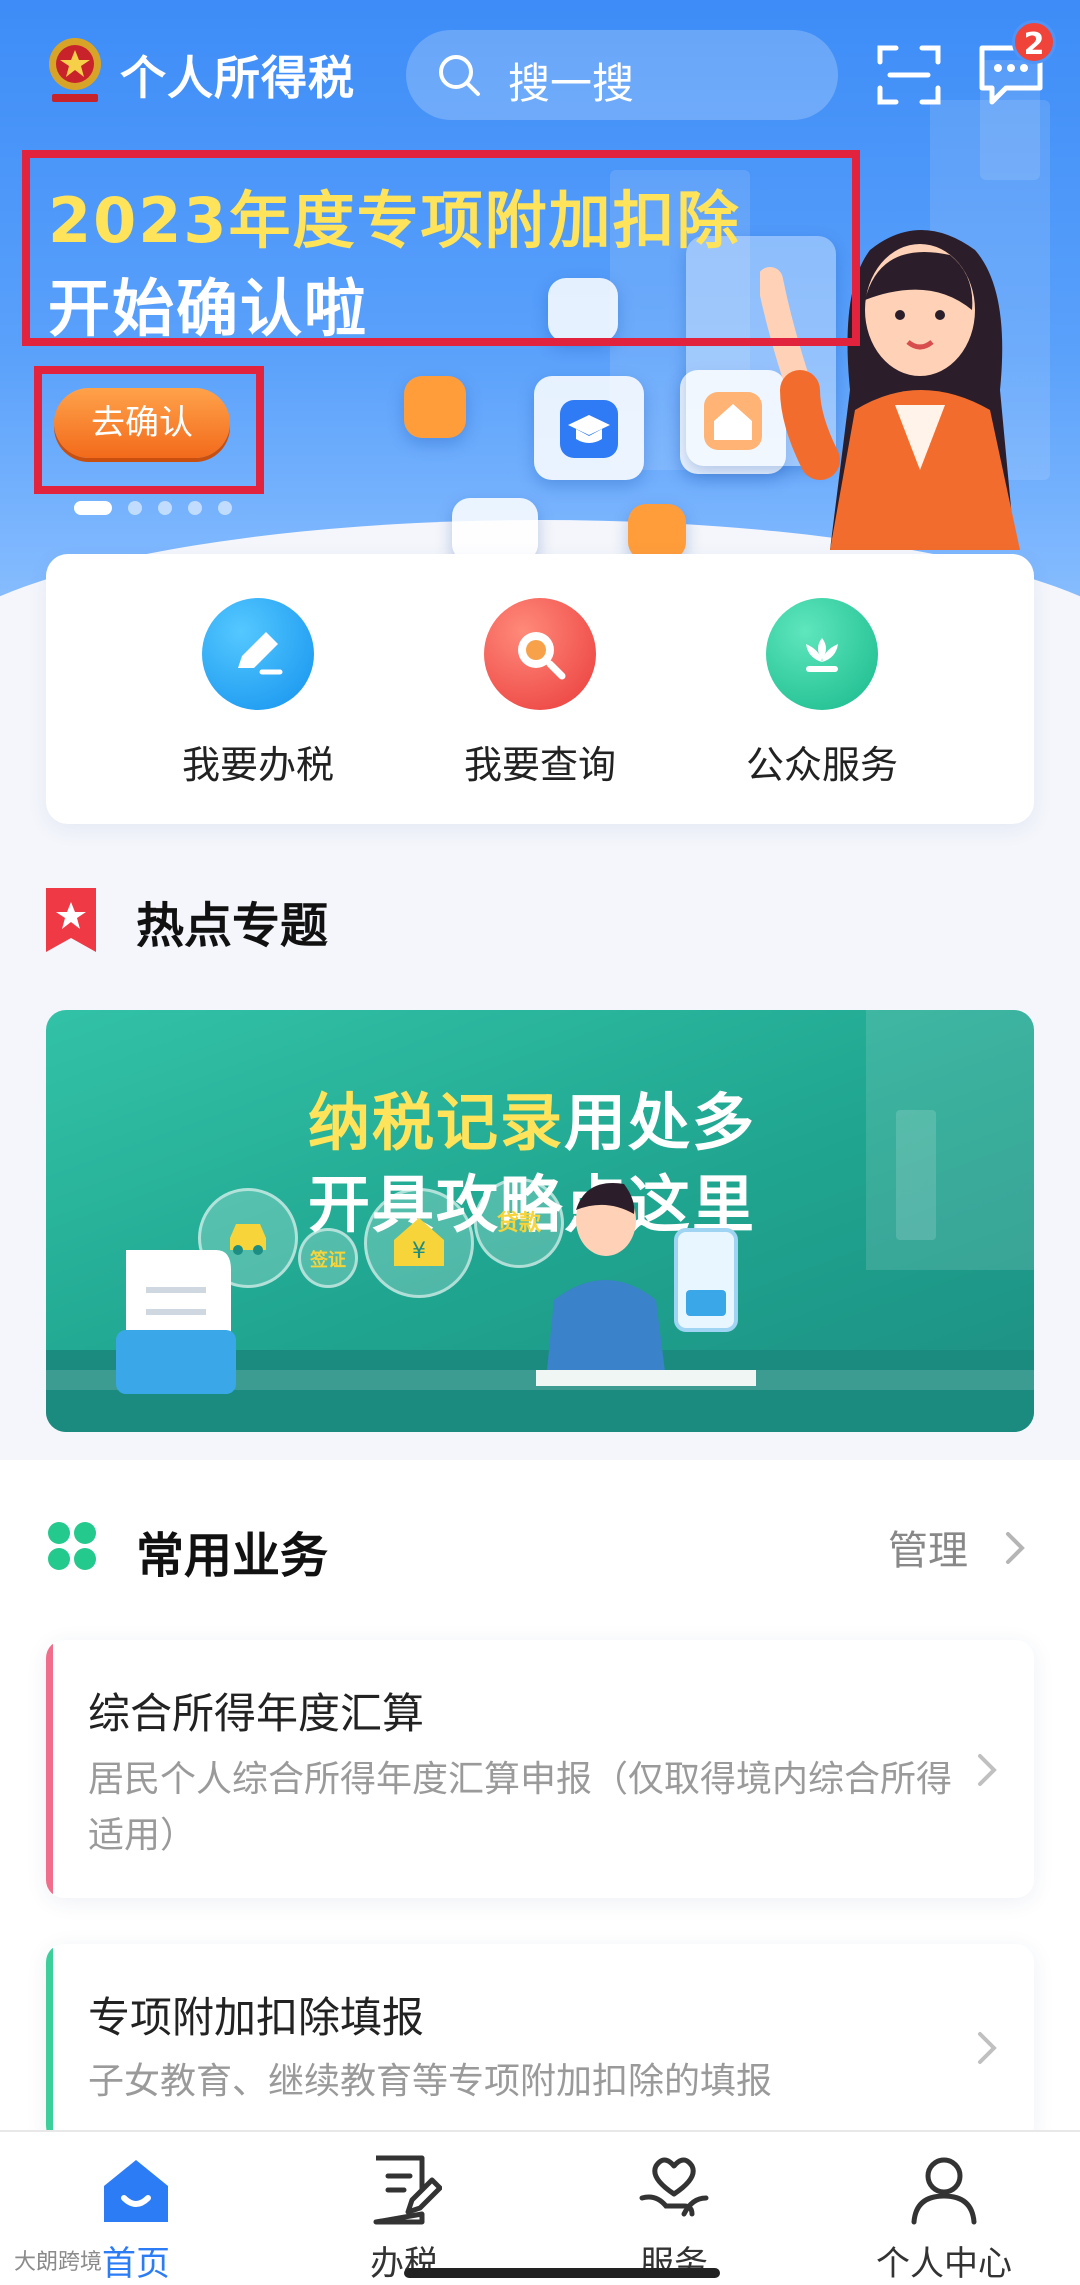  What do you see at coordinates (232, 1556) in the screenshot?
I see `common-business-title: 常用业务` at bounding box center [232, 1556].